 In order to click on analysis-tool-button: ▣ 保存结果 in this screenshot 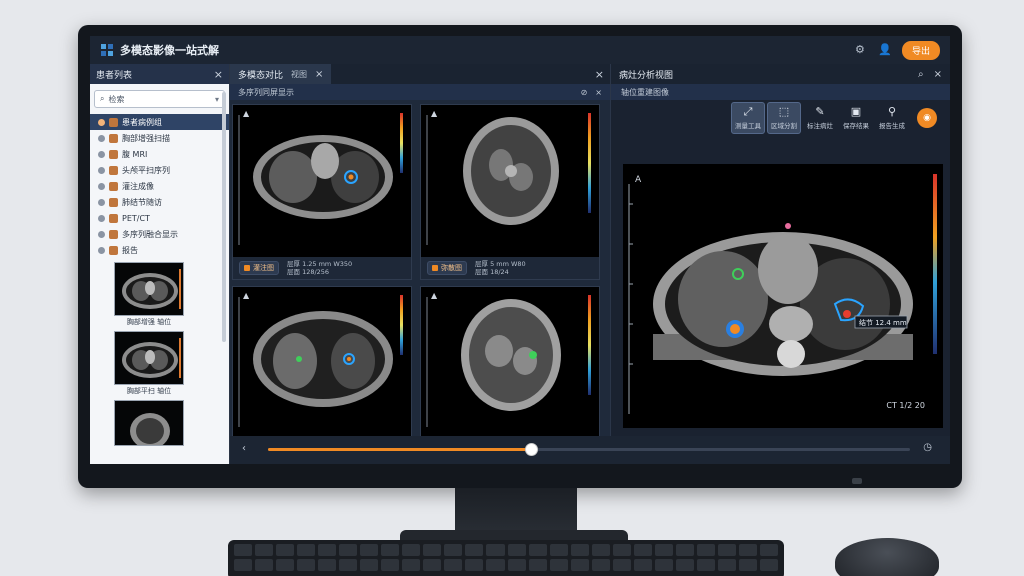, I will do `click(856, 118)`.